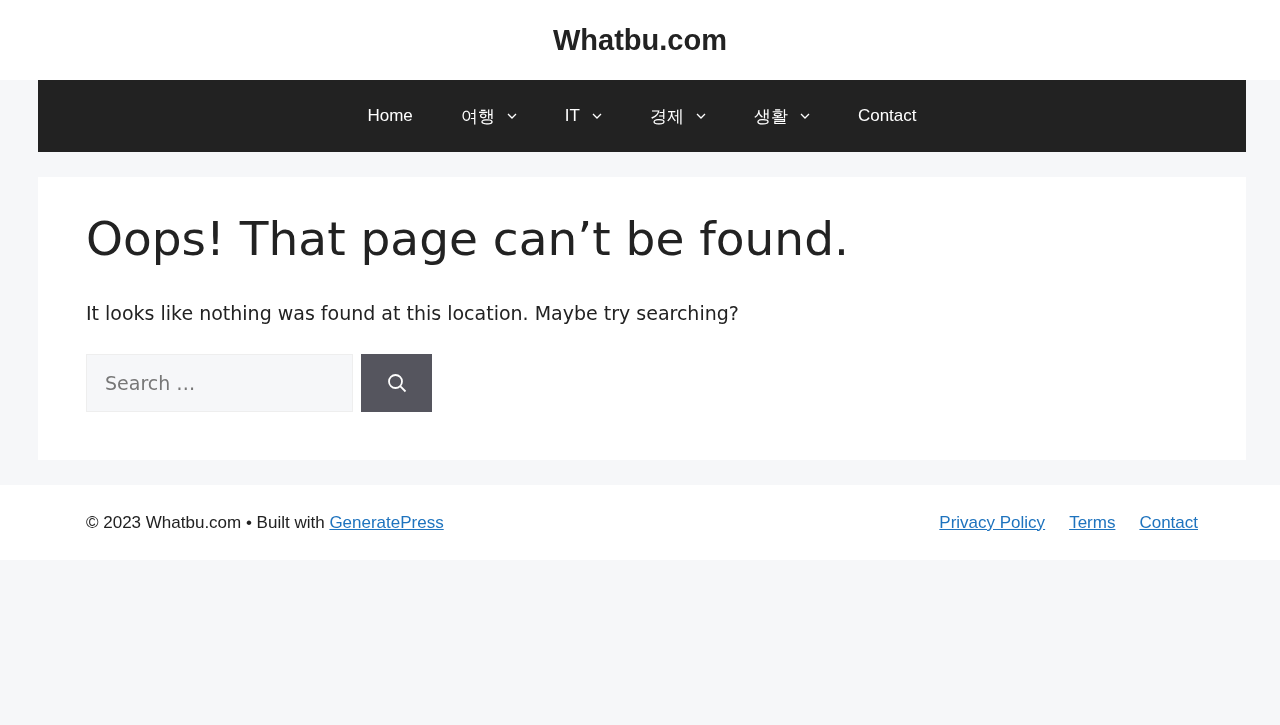  I want to click on site-title: Whatbu.com, so click(640, 40).